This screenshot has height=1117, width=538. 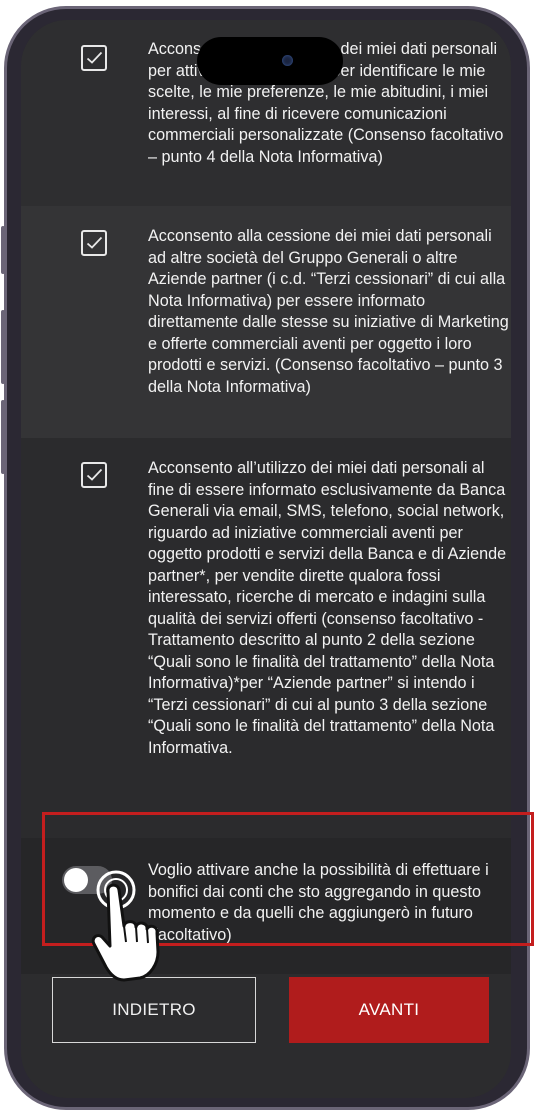 I want to click on next-button: AVANTI, so click(x=389, y=1010).